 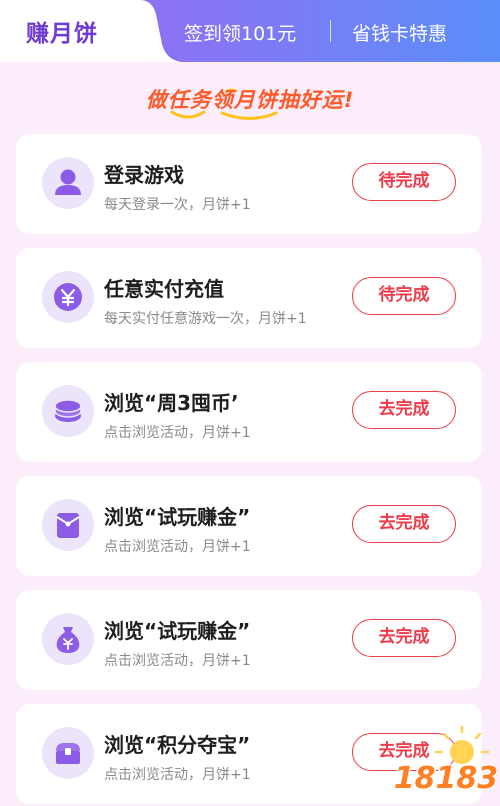 I want to click on task-card-browse-trial-2: 浏览“试玩赚金” 点击浏览活动，月饼+1 去完成, so click(x=249, y=640).